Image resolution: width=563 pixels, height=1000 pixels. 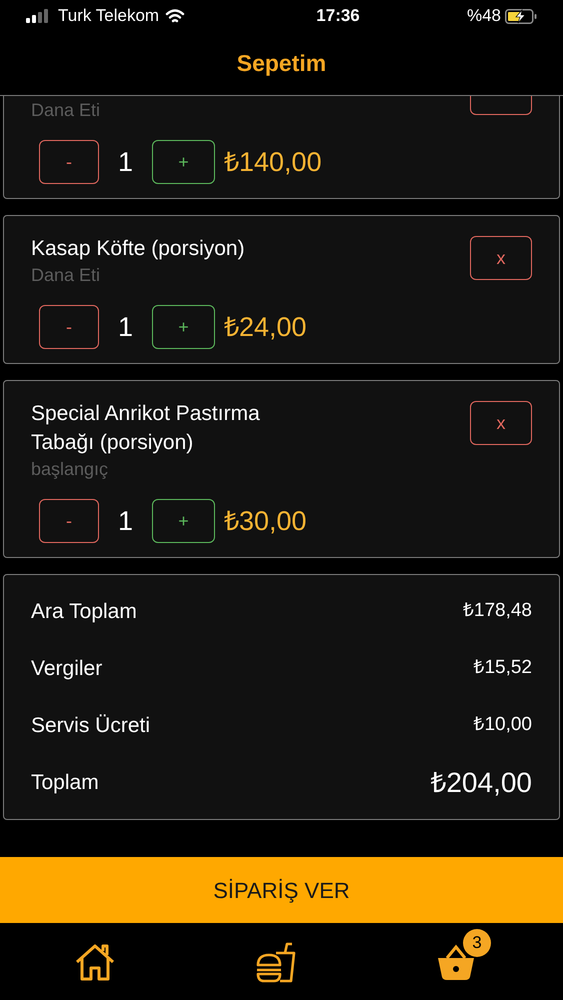 What do you see at coordinates (146, 428) in the screenshot?
I see `item-title: Special Anrikot Pastırma Tabağı (porsiyon)` at bounding box center [146, 428].